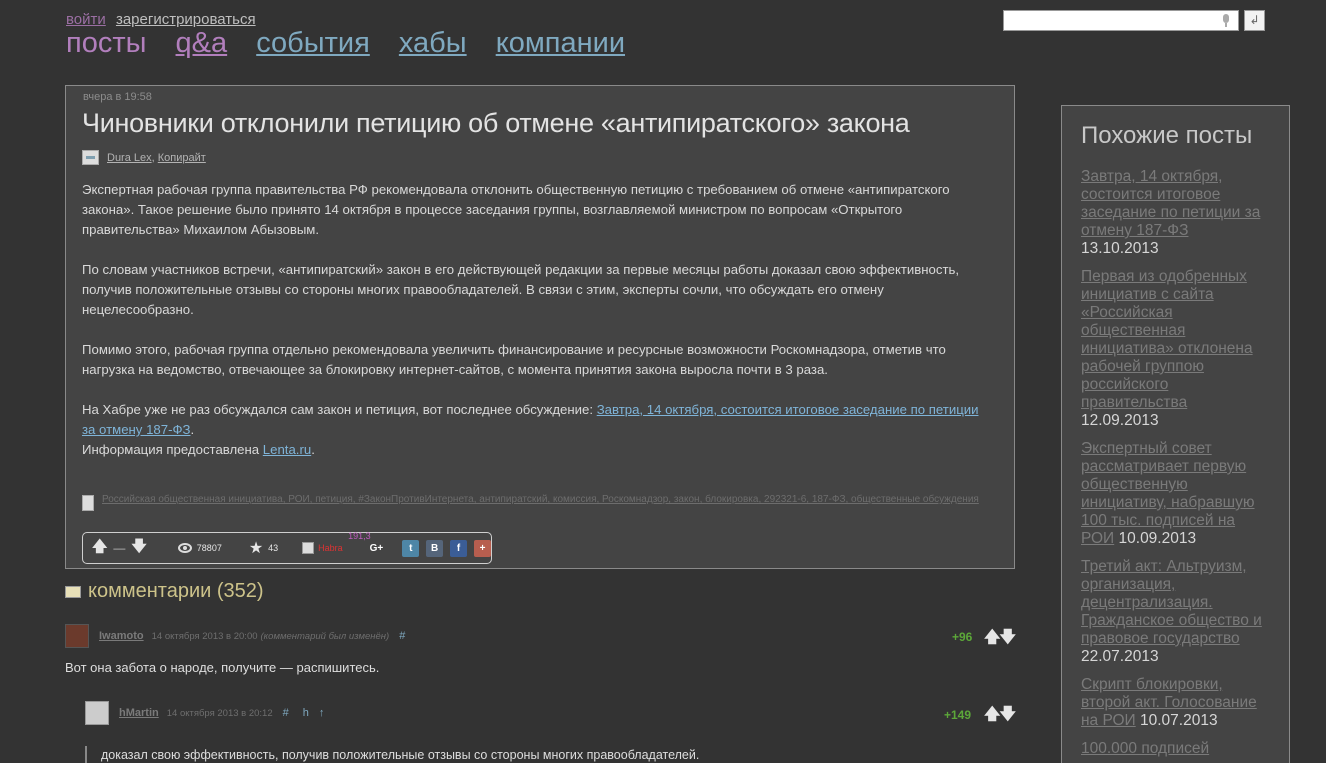 Image resolution: width=1326 pixels, height=763 pixels. I want to click on author-karma: 191,3, so click(359, 536).